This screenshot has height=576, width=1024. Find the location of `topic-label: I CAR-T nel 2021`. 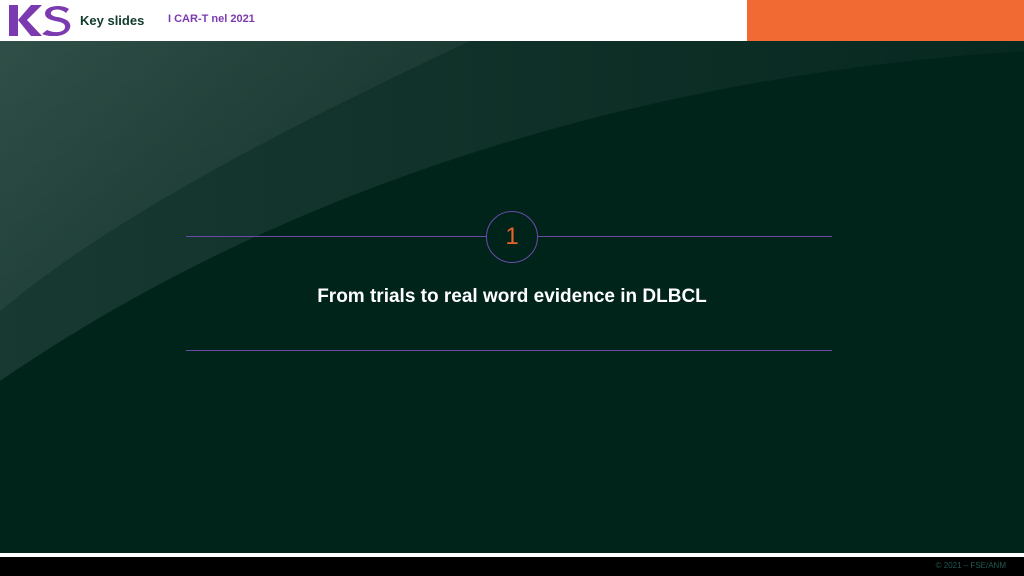

topic-label: I CAR-T nel 2021 is located at coordinates (211, 19).